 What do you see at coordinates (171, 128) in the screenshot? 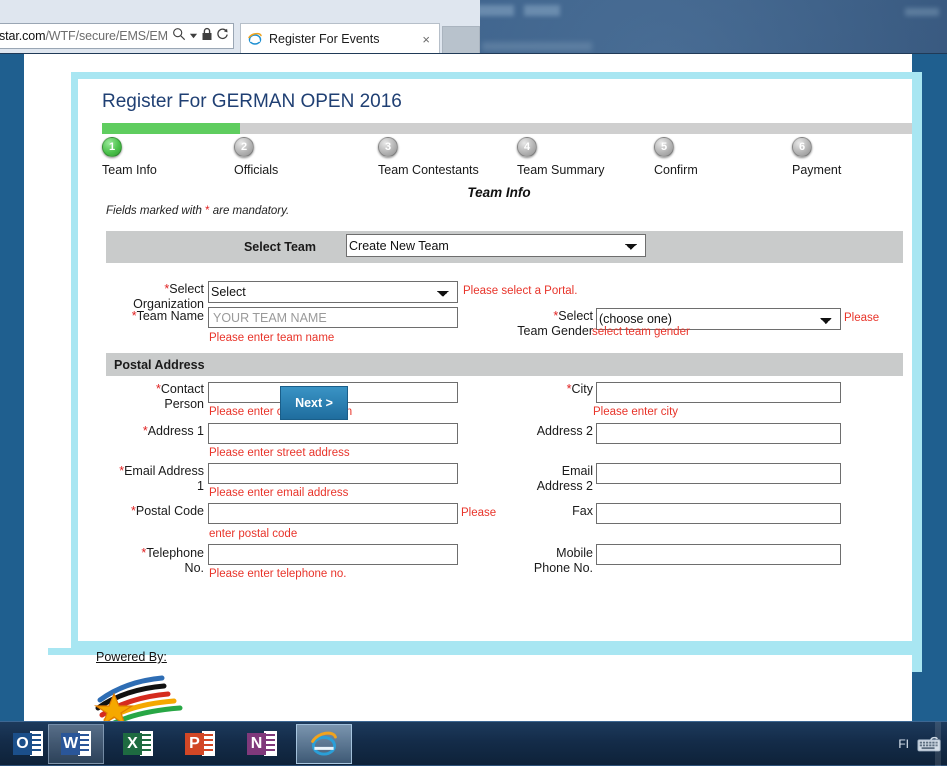
I see `progress-bar-fill` at bounding box center [171, 128].